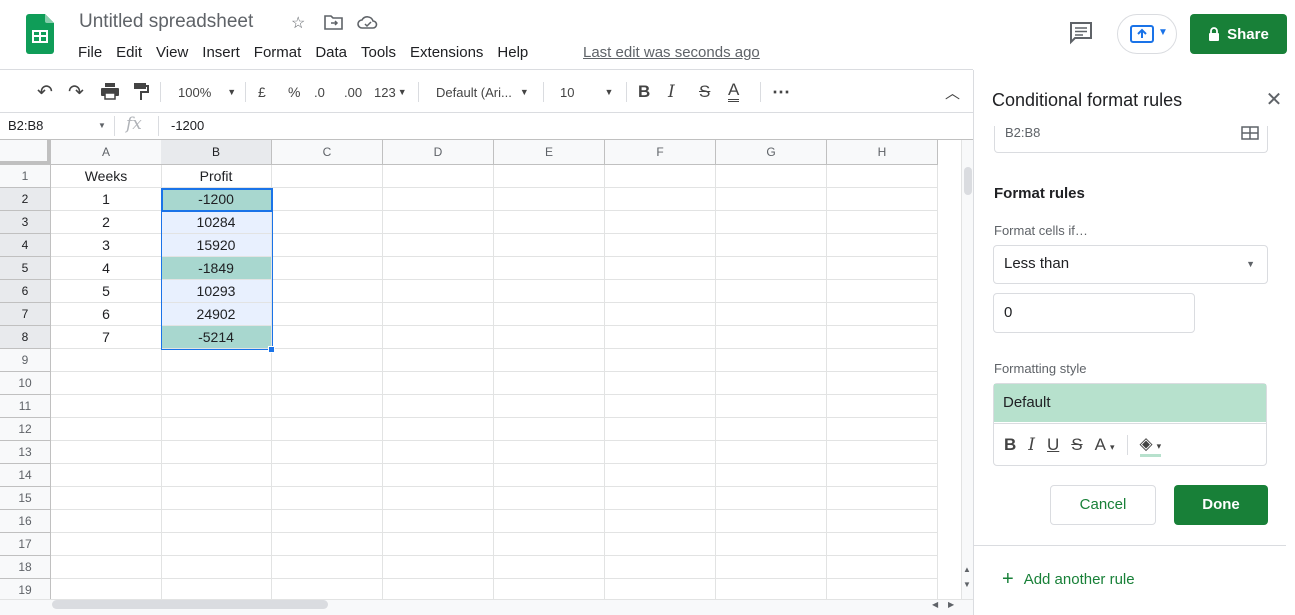  Describe the element at coordinates (882, 199) in the screenshot. I see `cell-h2` at that location.